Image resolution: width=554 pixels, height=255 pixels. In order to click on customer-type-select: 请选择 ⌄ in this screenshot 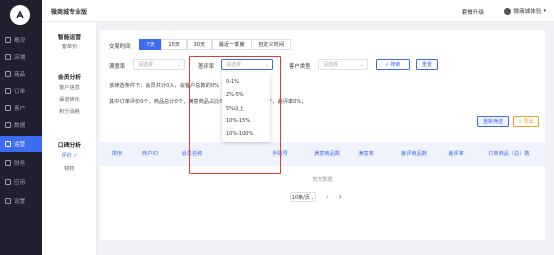, I will do `click(343, 64)`.